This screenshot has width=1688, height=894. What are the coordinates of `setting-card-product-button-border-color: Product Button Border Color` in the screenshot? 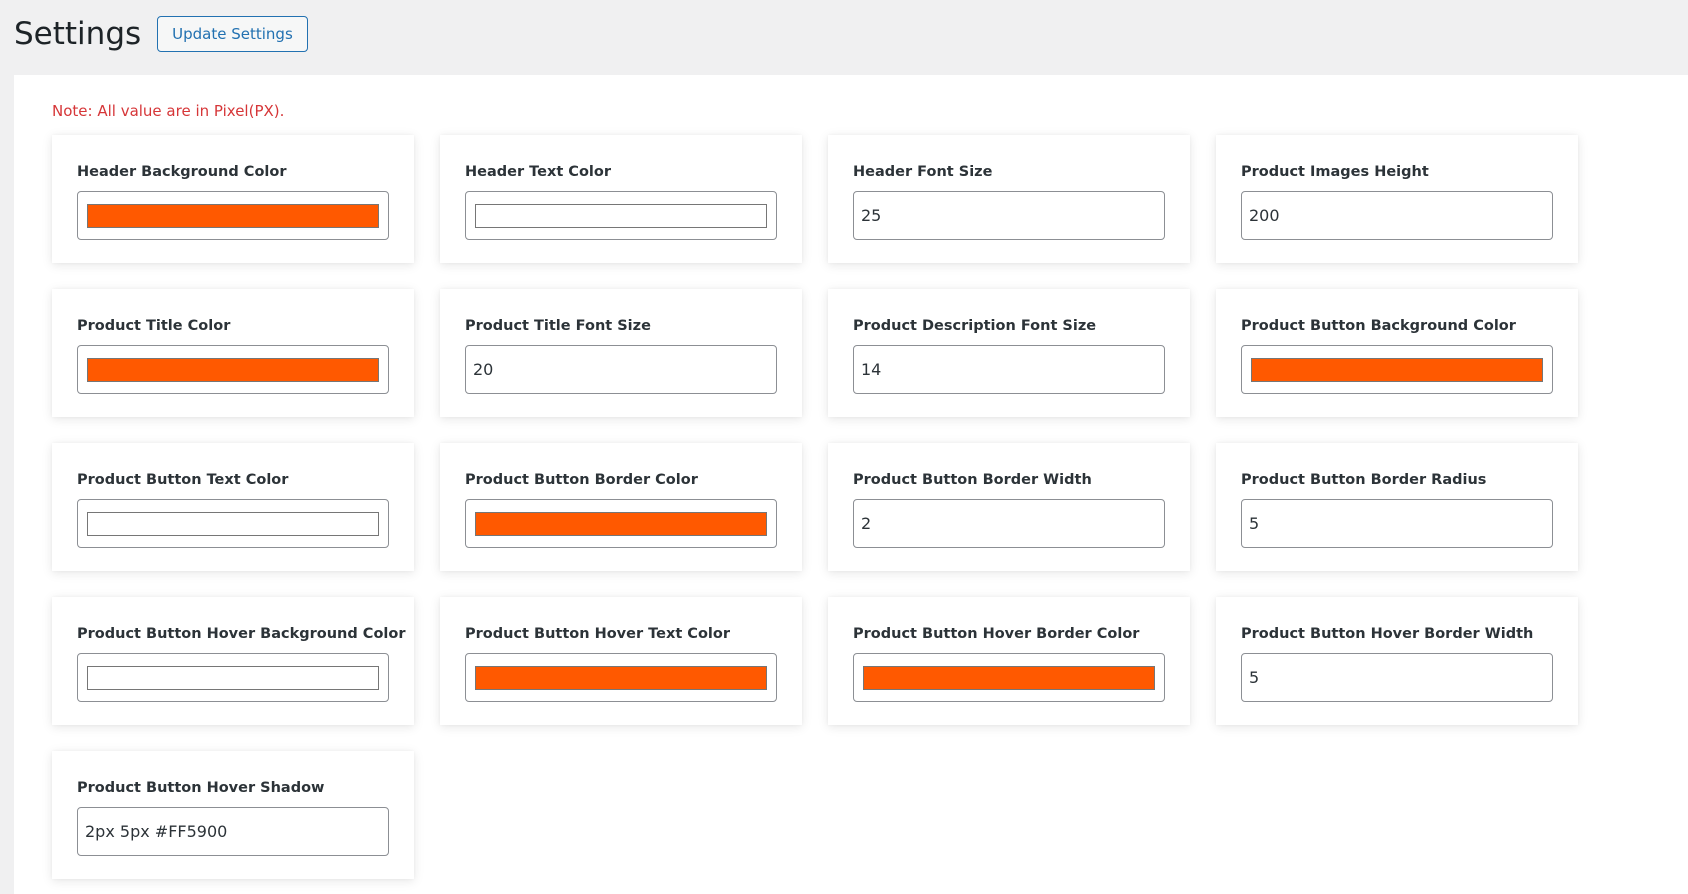 It's located at (621, 507).